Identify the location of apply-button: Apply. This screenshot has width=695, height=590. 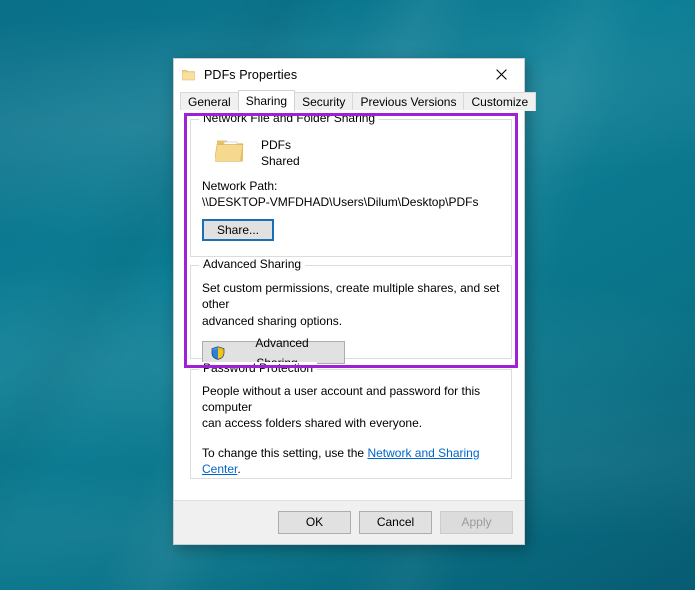
(476, 522).